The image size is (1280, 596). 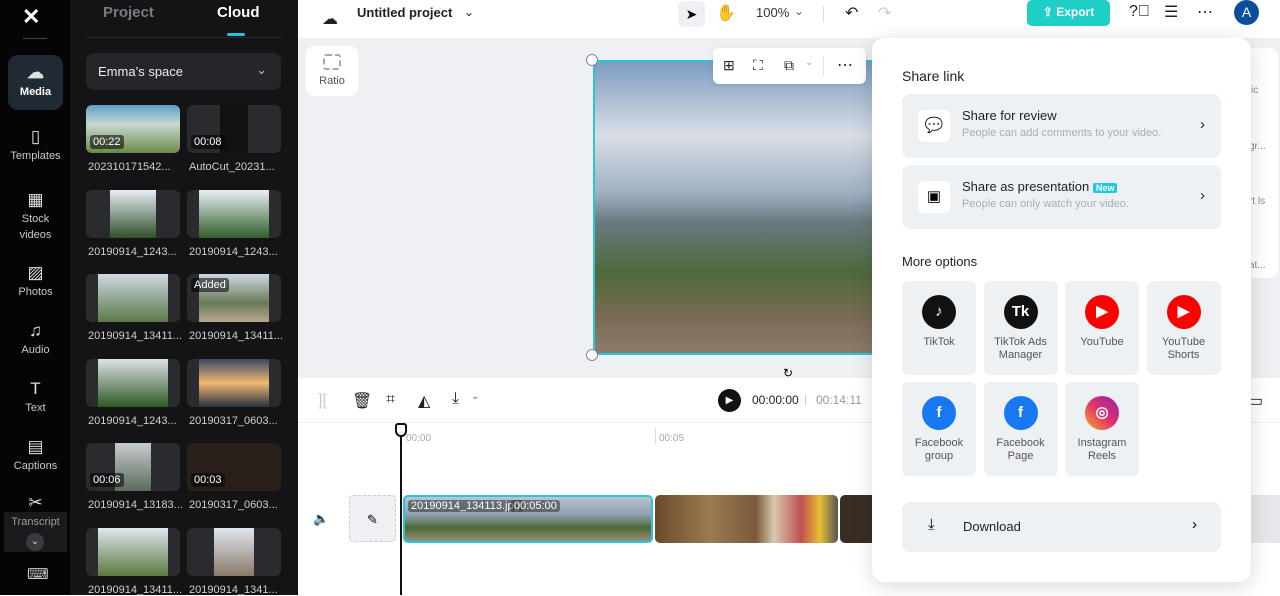 What do you see at coordinates (1020, 413) in the screenshot?
I see `facebook-page-icon: f` at bounding box center [1020, 413].